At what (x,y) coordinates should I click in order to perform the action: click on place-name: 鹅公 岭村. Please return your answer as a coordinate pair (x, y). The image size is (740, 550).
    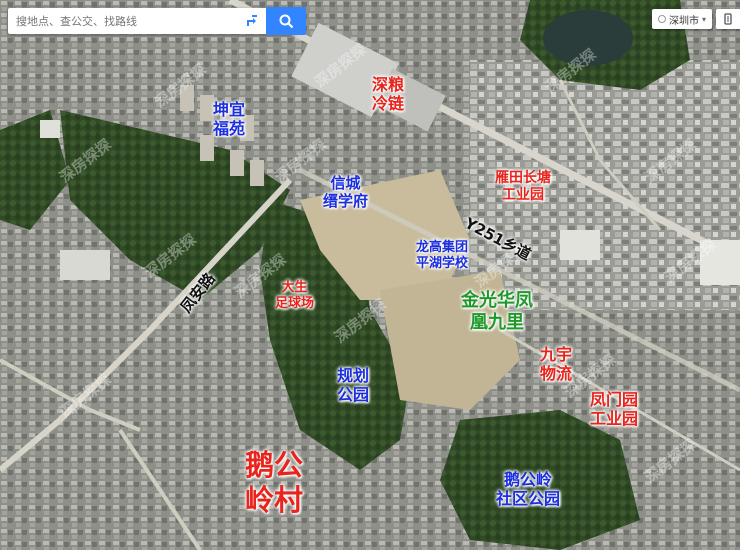
    Looking at the image, I should click on (274, 482).